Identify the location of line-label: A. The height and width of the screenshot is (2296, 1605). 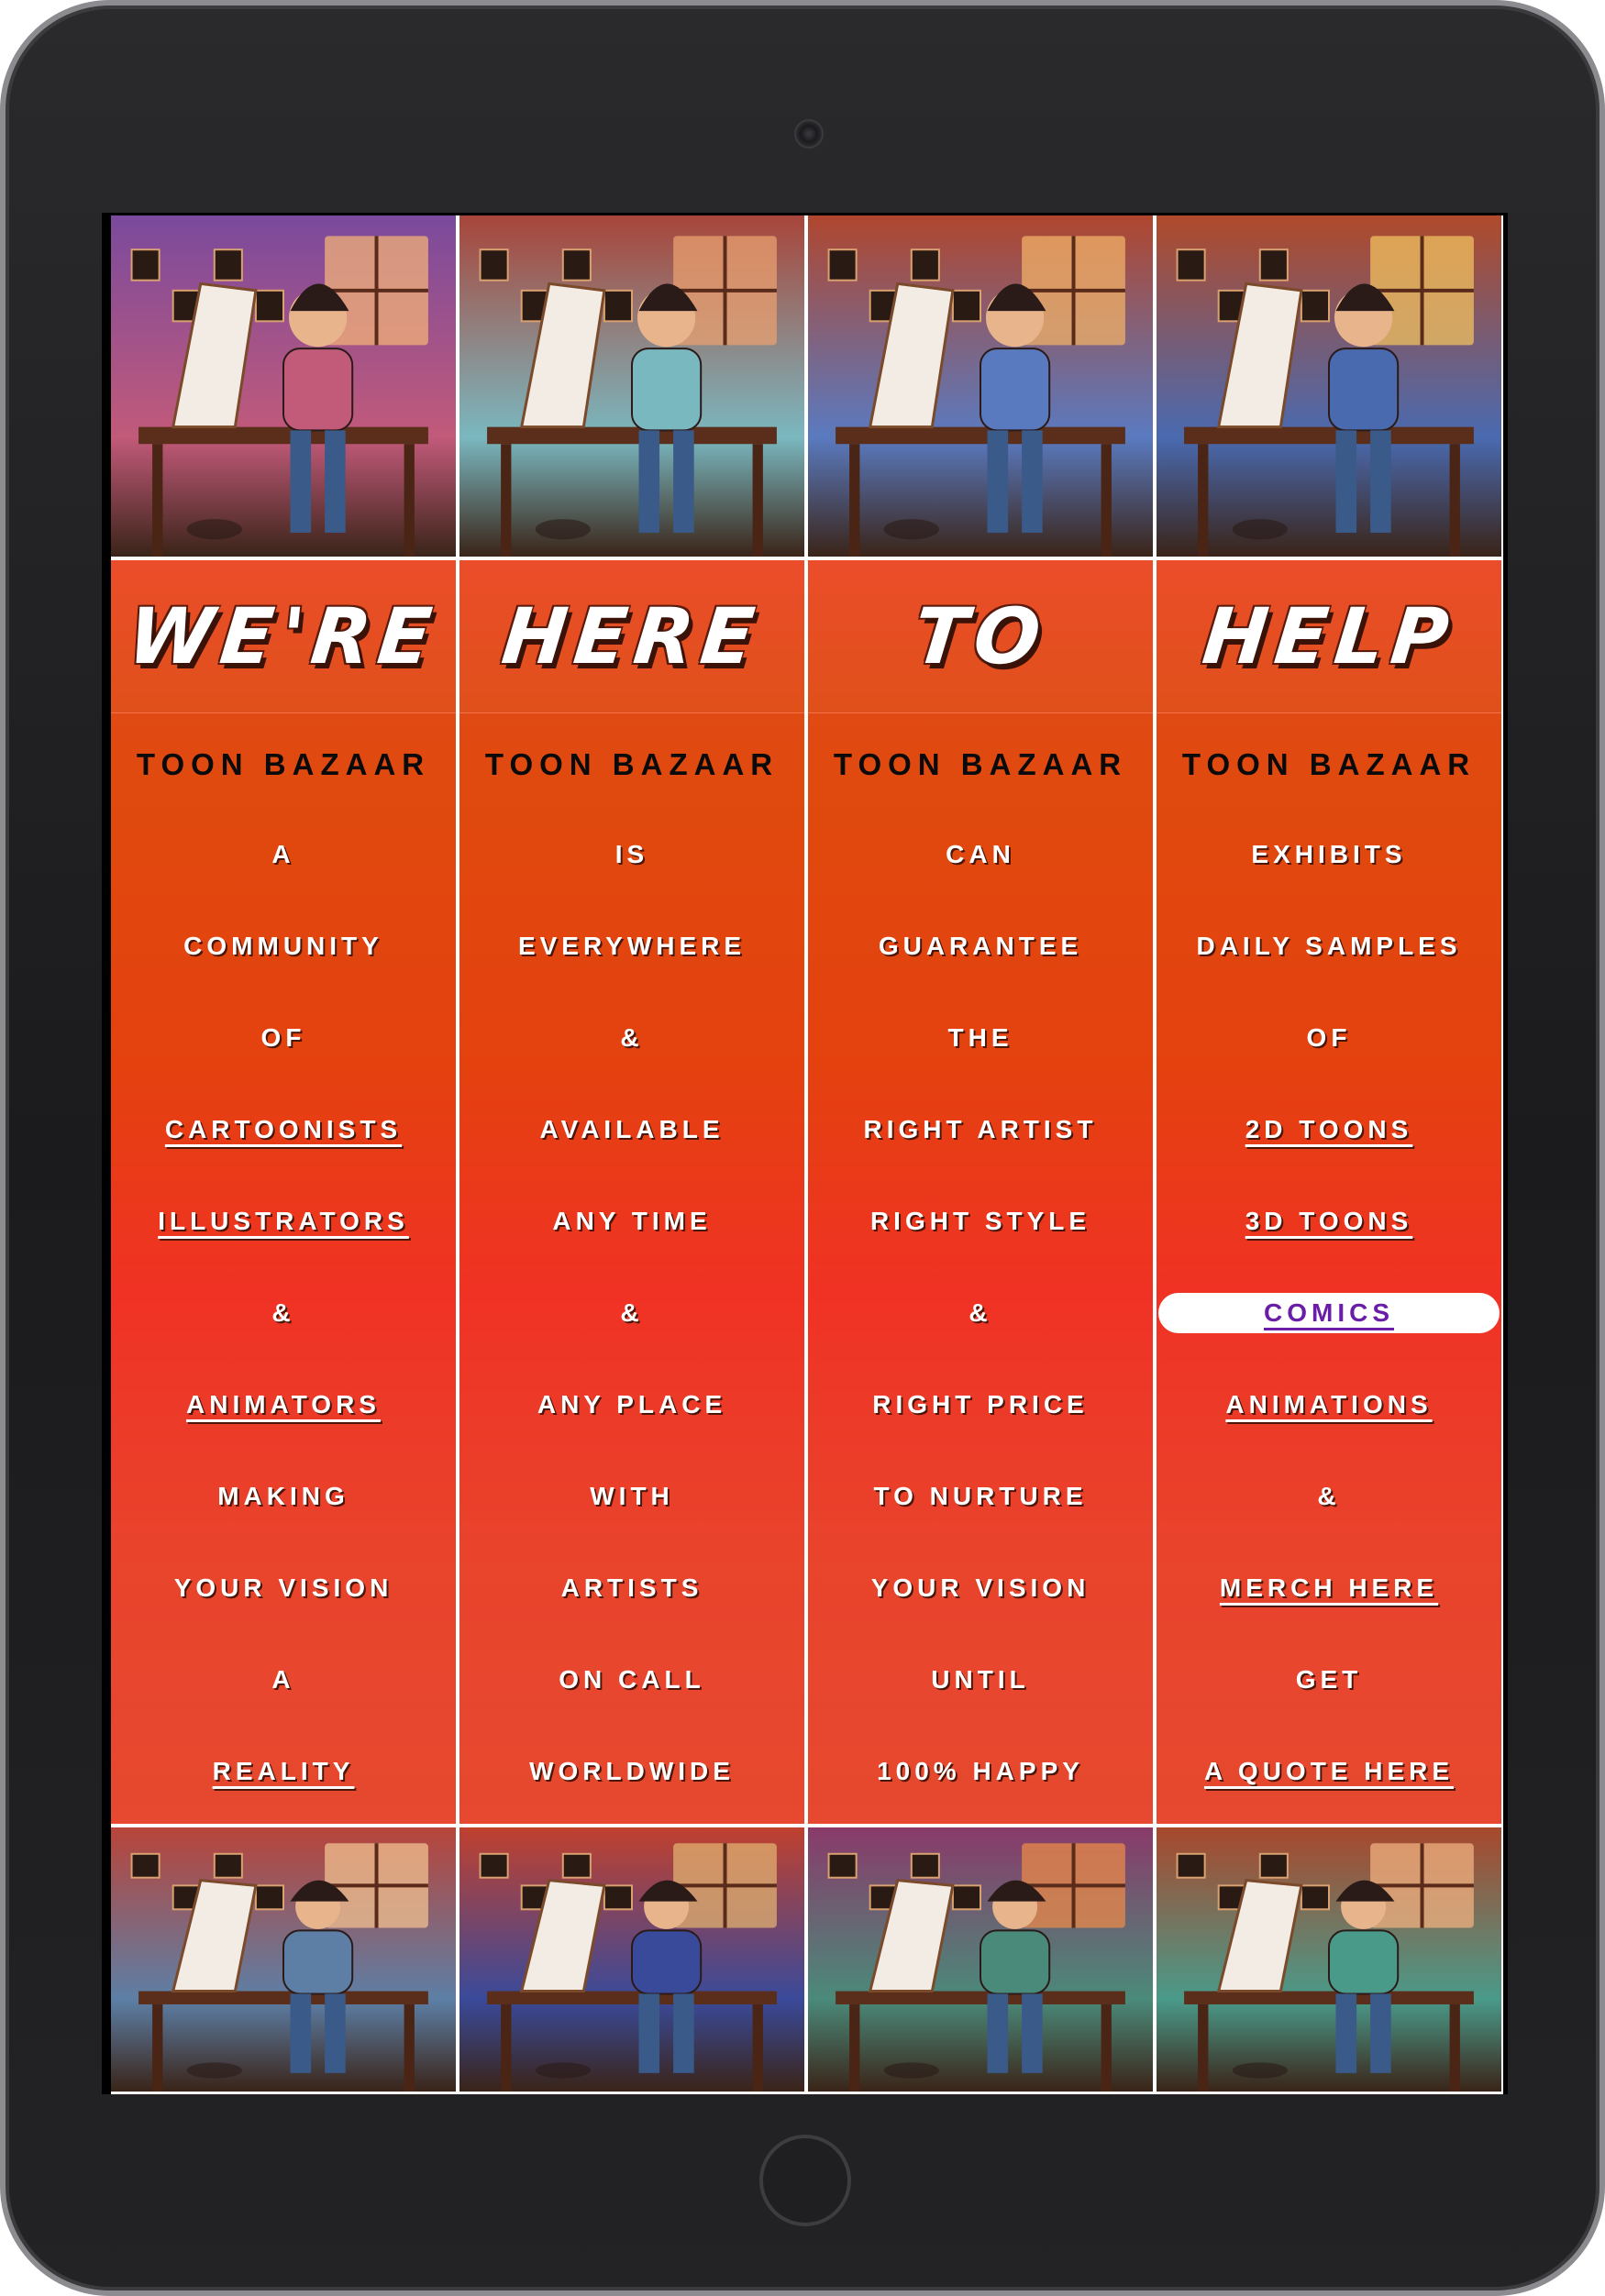
(283, 1679).